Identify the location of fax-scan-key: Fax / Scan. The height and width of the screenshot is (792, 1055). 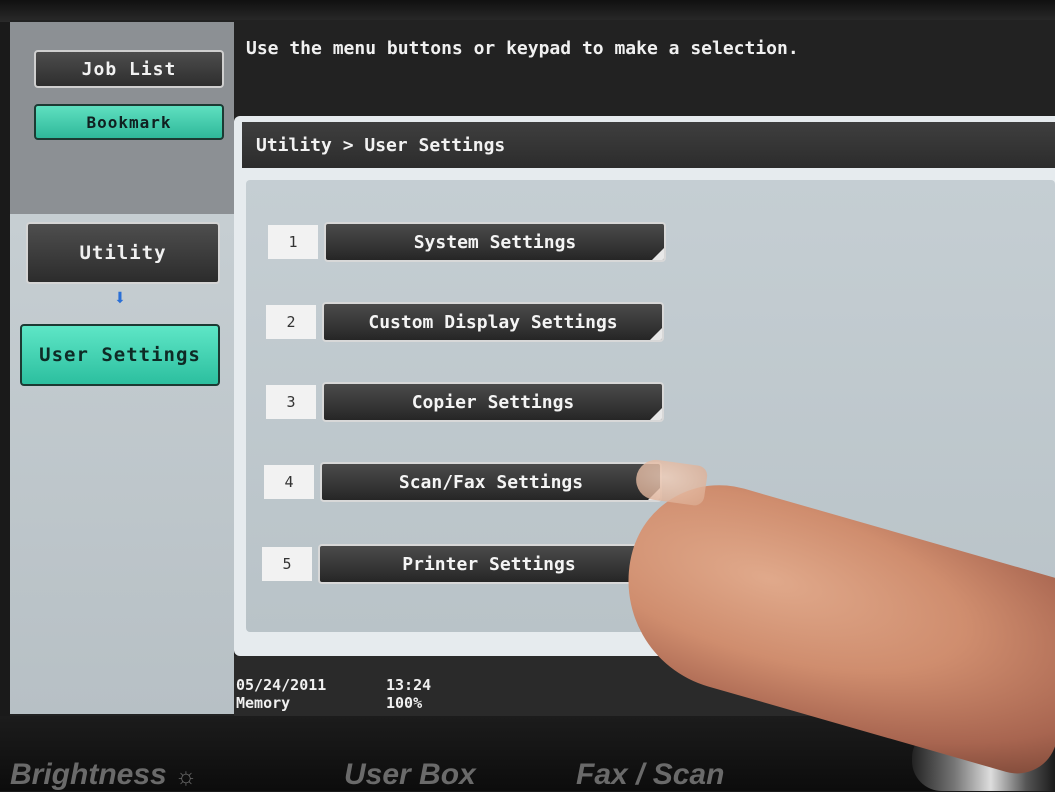
(650, 775).